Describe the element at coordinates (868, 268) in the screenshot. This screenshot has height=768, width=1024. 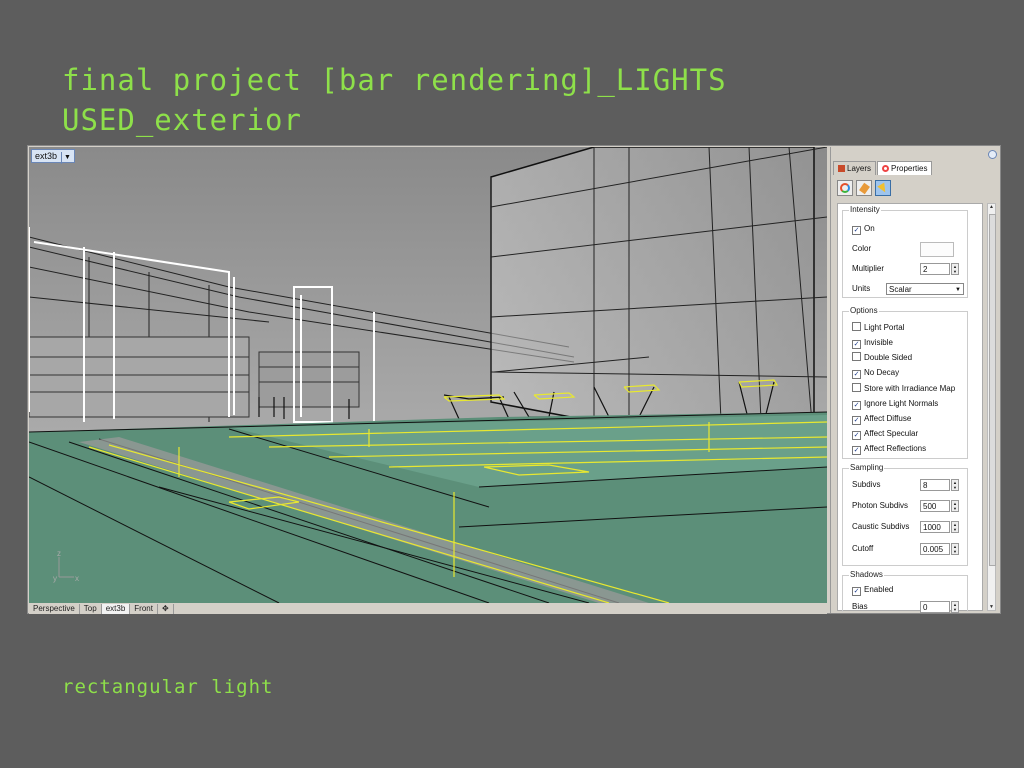
I see `intensity-multiplier-label: Multiplier` at that location.